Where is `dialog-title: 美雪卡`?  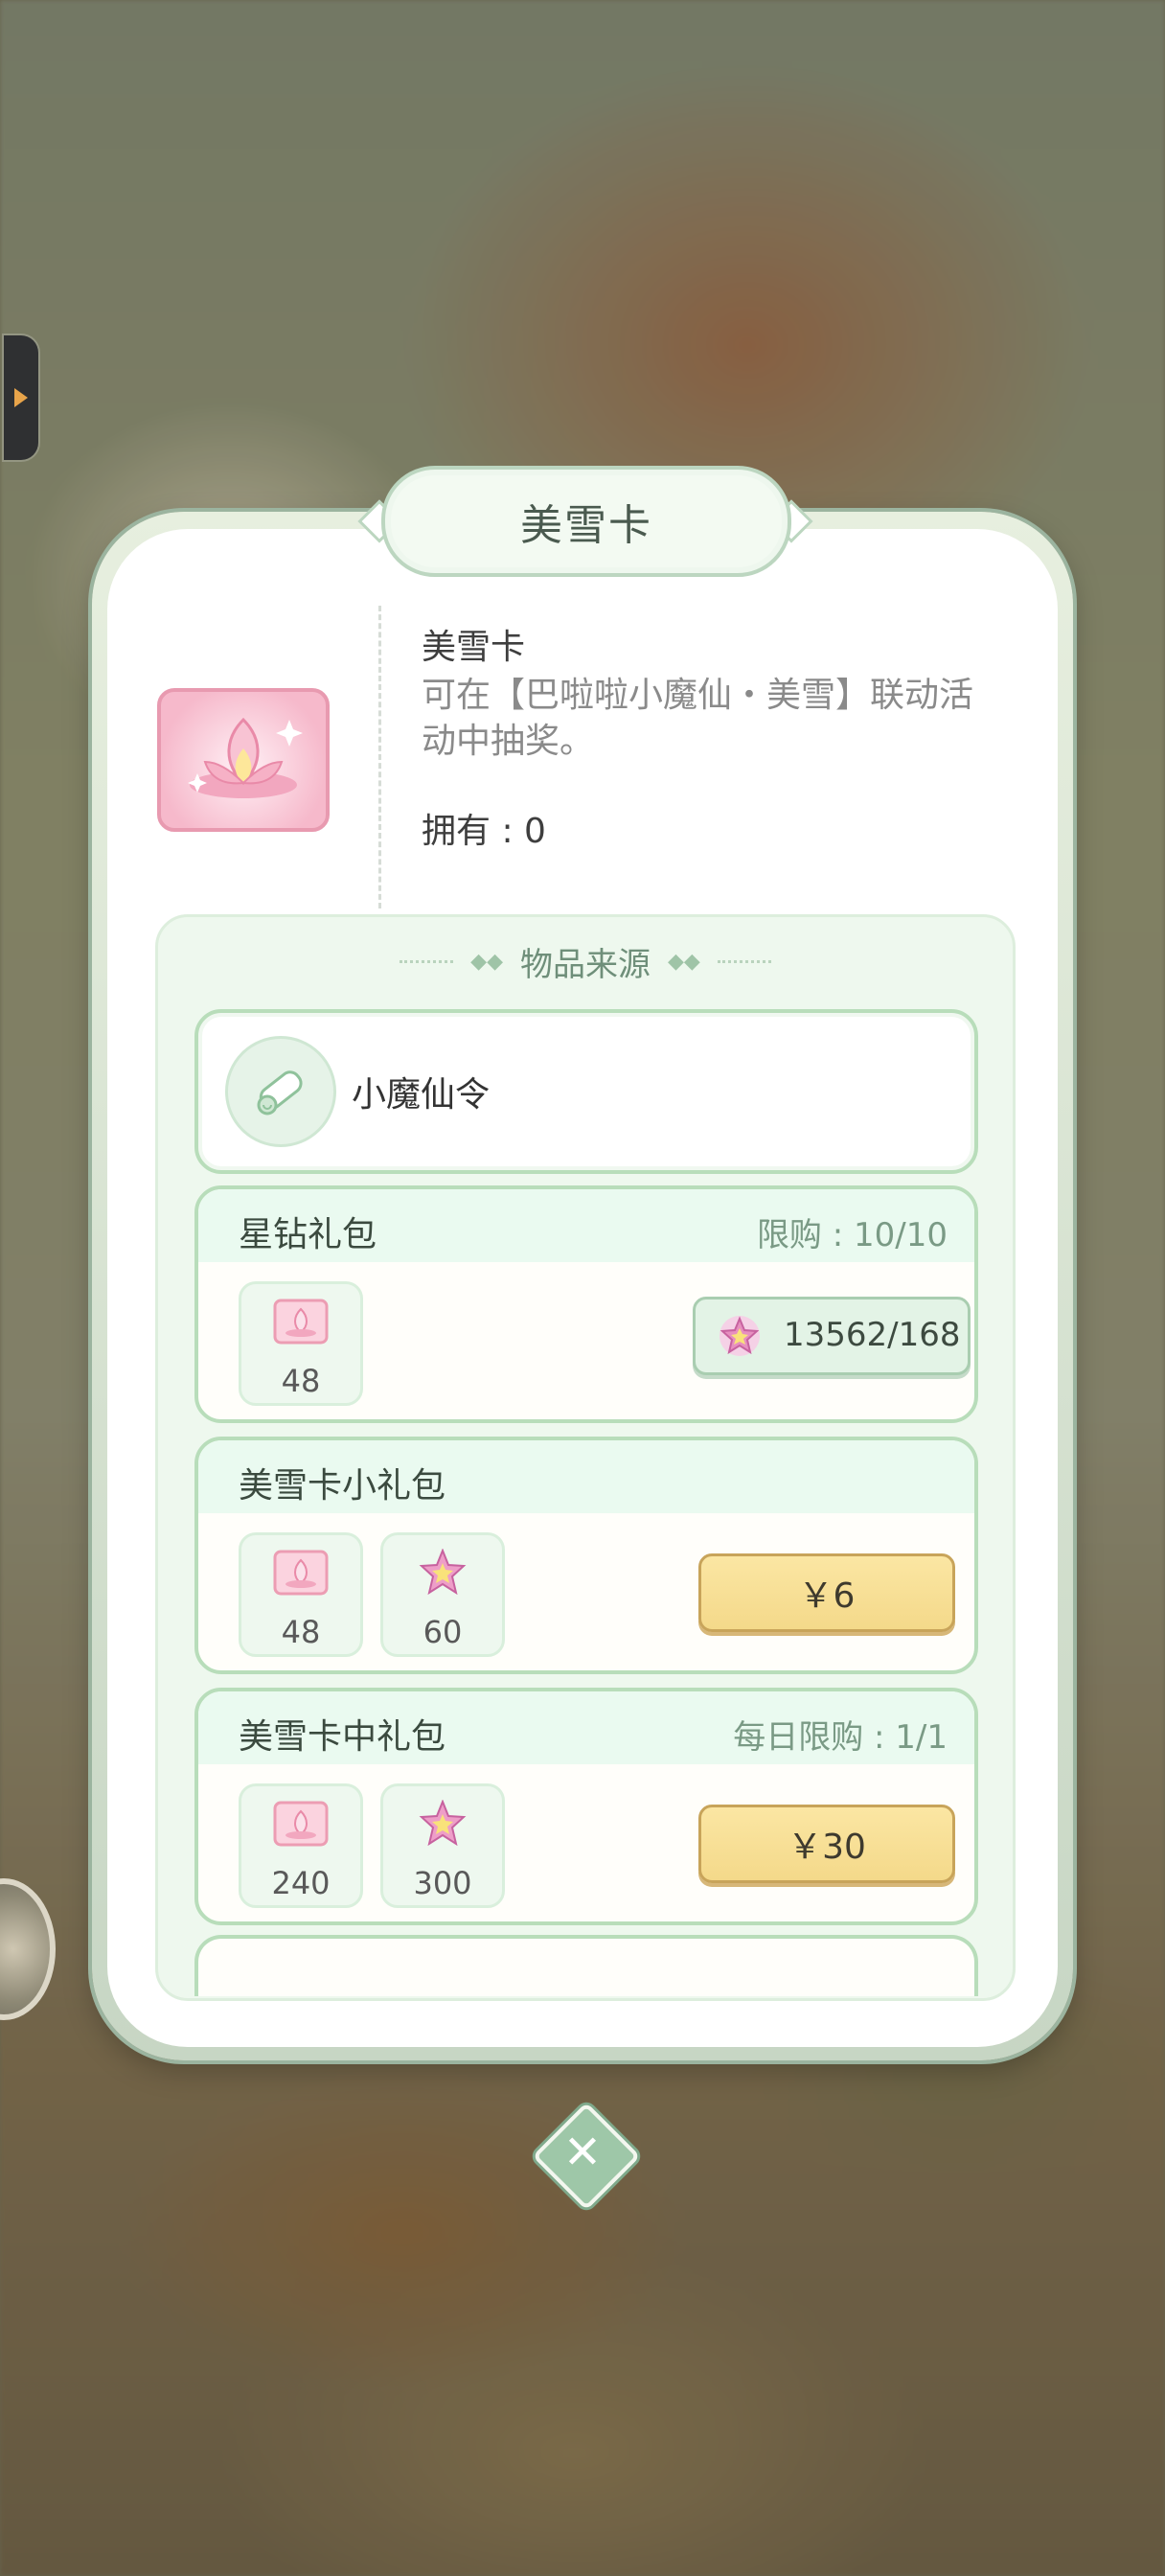 dialog-title: 美雪卡 is located at coordinates (586, 525).